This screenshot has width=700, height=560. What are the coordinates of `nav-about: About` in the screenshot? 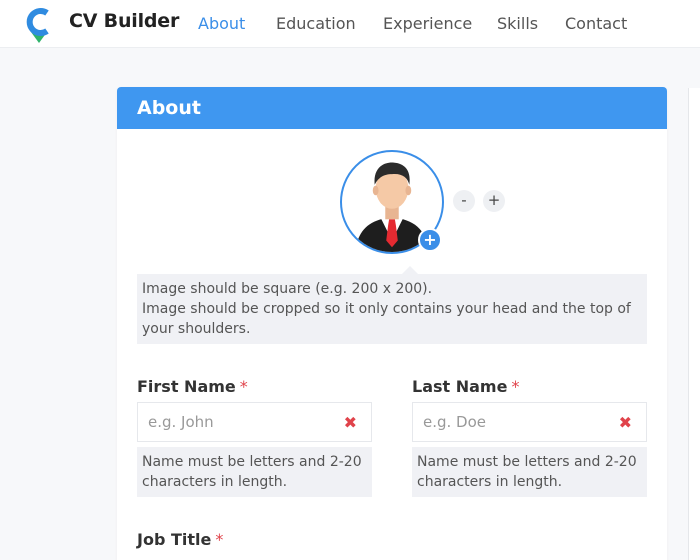 It's located at (221, 23).